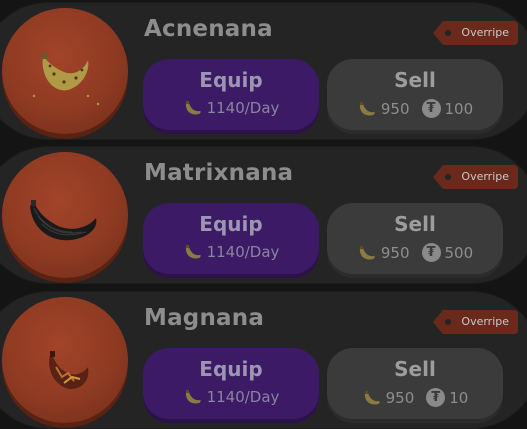 The height and width of the screenshot is (429, 527). Describe the element at coordinates (415, 94) in the screenshot. I see `sell-button: Sell 950 ₮ 100` at that location.